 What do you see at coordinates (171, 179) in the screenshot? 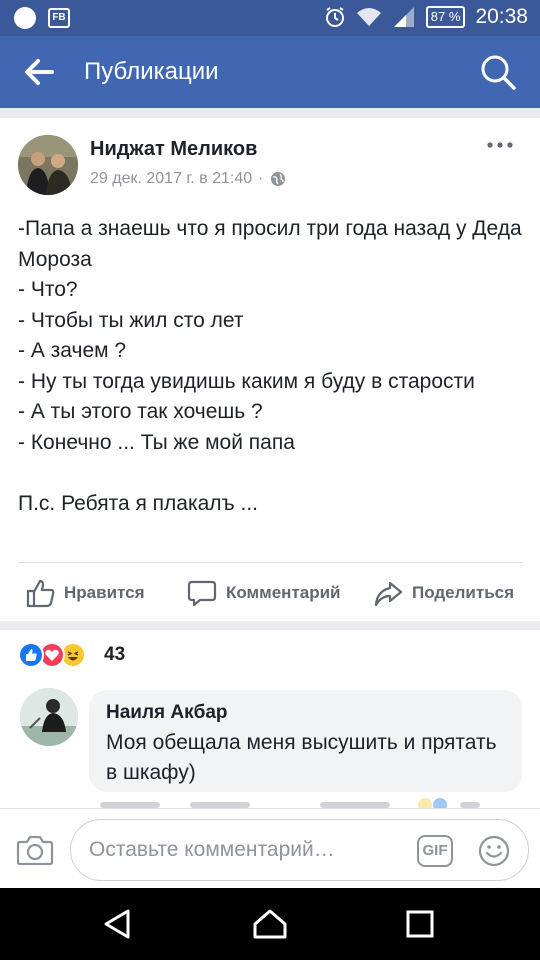
I see `post-date: 29 дек. 2017 г. в 21:40` at bounding box center [171, 179].